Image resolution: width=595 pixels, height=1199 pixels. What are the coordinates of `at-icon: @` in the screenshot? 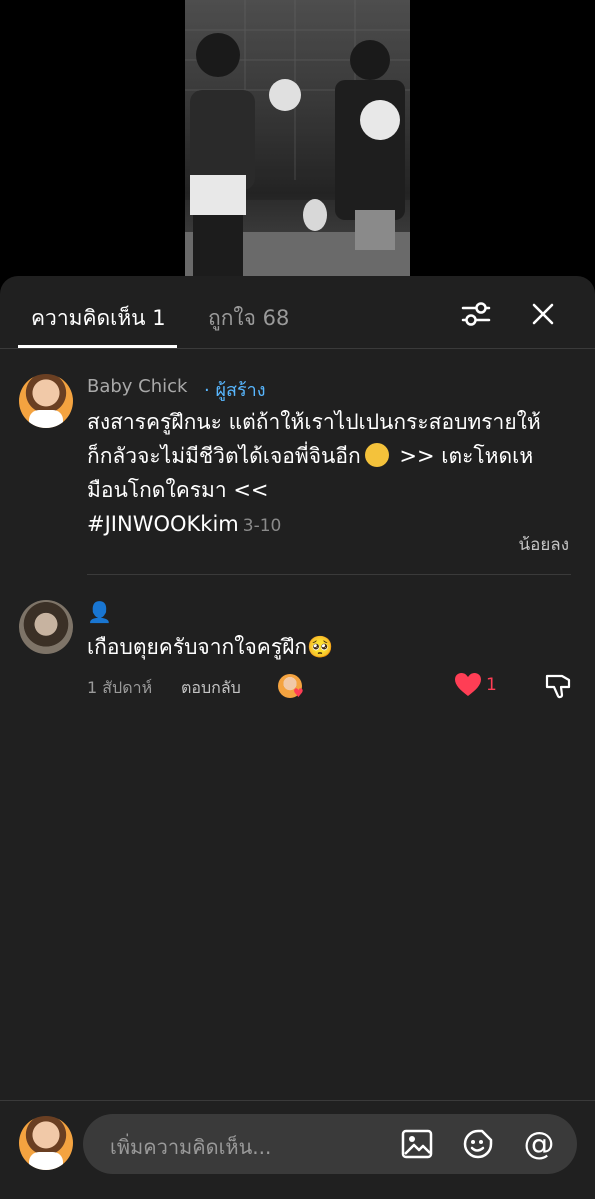 It's located at (539, 1144).